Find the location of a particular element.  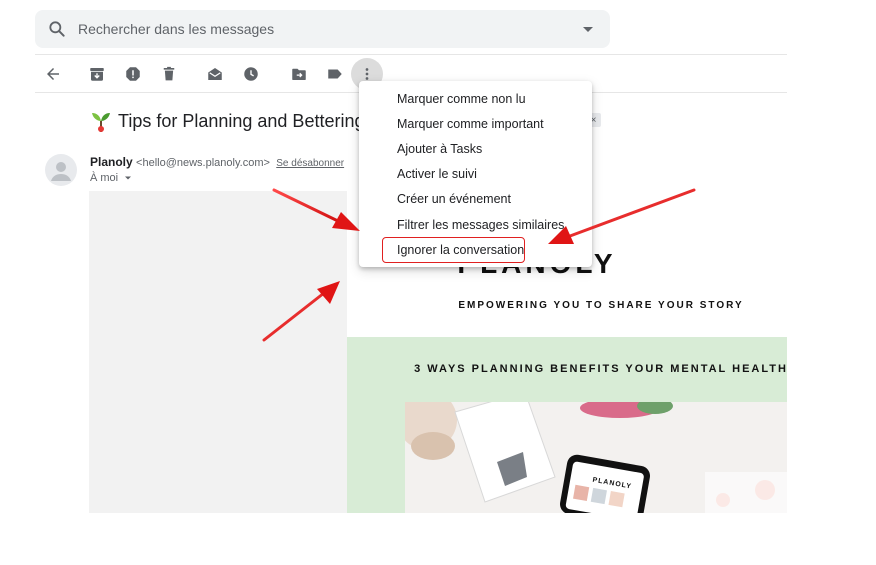

subject-text: Tips for Planning and Bettering is located at coordinates (241, 120).